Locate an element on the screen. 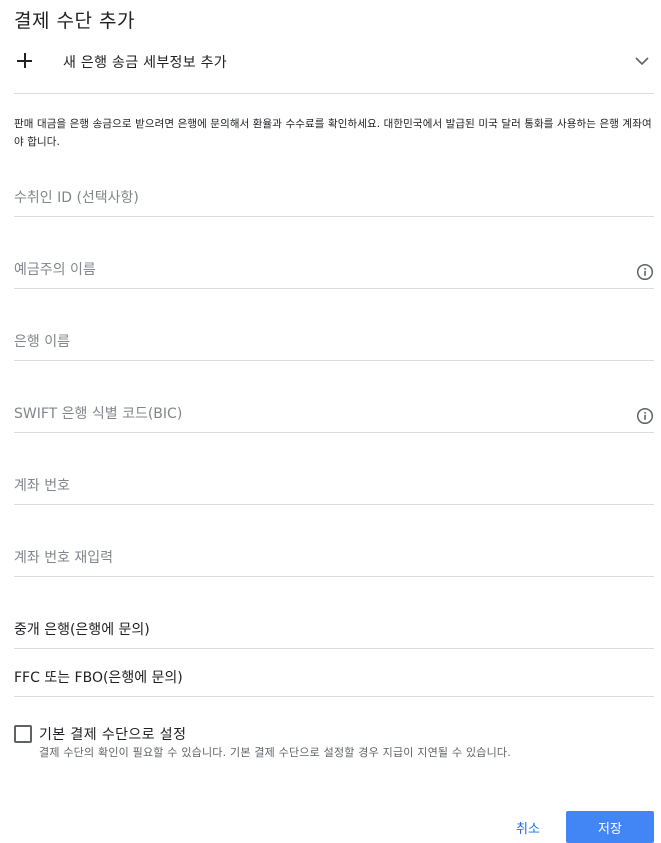 This screenshot has width=661, height=843. default-payment-checkbox is located at coordinates (23, 734).